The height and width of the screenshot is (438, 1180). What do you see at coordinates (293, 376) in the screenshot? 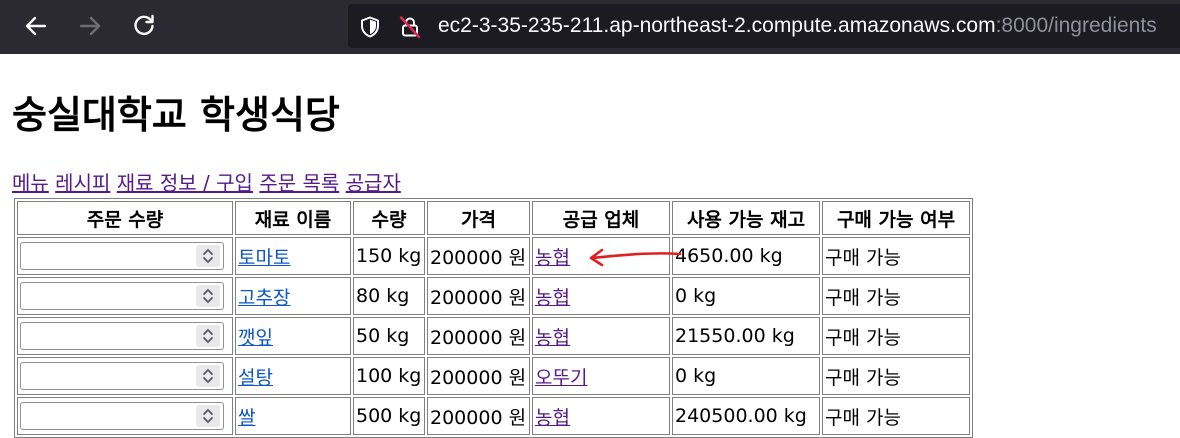
I see `ingredient-name-cell: 설탕` at bounding box center [293, 376].